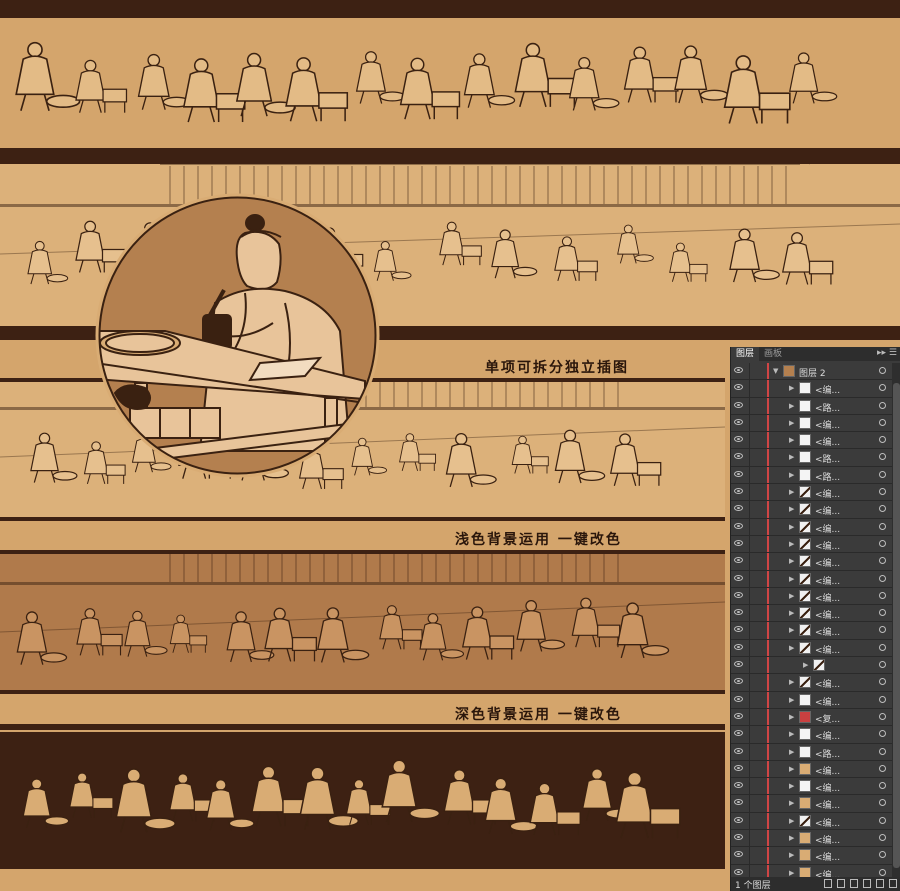 The height and width of the screenshot is (891, 900). I want to click on delete-layer-icon, so click(893, 883).